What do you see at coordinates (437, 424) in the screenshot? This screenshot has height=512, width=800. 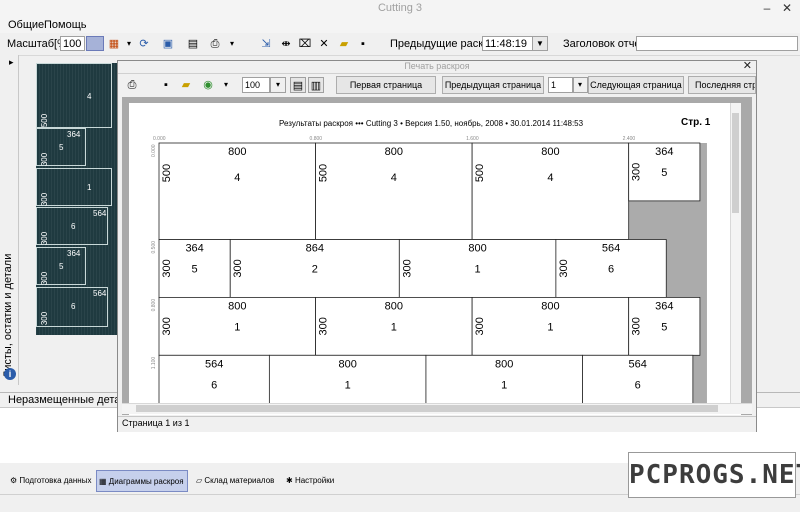 I see `print-preview-statusbar: Страница 1 из 1` at bounding box center [437, 424].